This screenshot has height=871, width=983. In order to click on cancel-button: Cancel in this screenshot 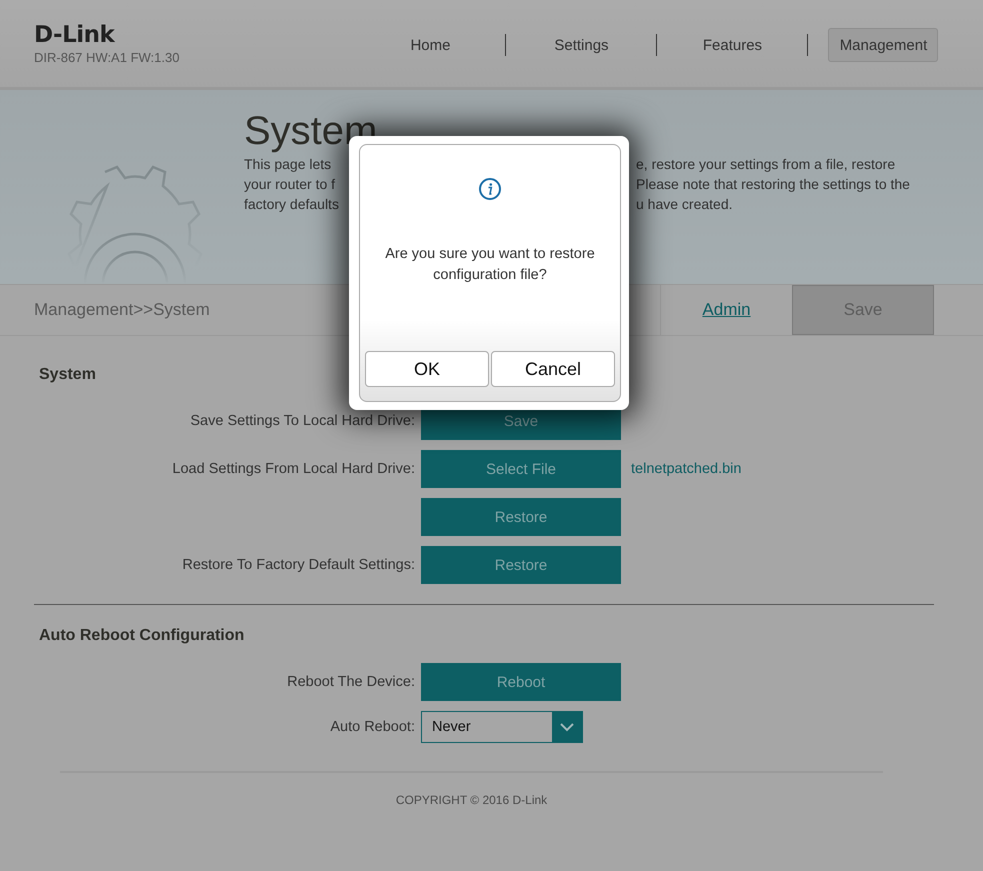, I will do `click(553, 369)`.